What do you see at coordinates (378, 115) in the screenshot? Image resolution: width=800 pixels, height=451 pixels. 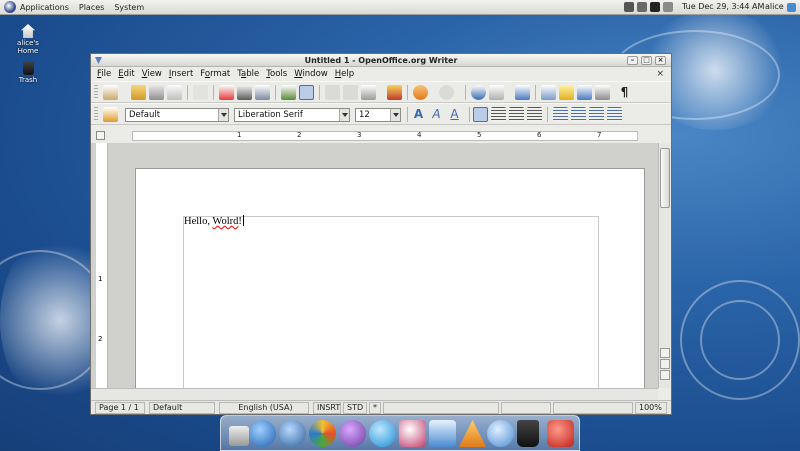 I see `font-size-select: 12` at bounding box center [378, 115].